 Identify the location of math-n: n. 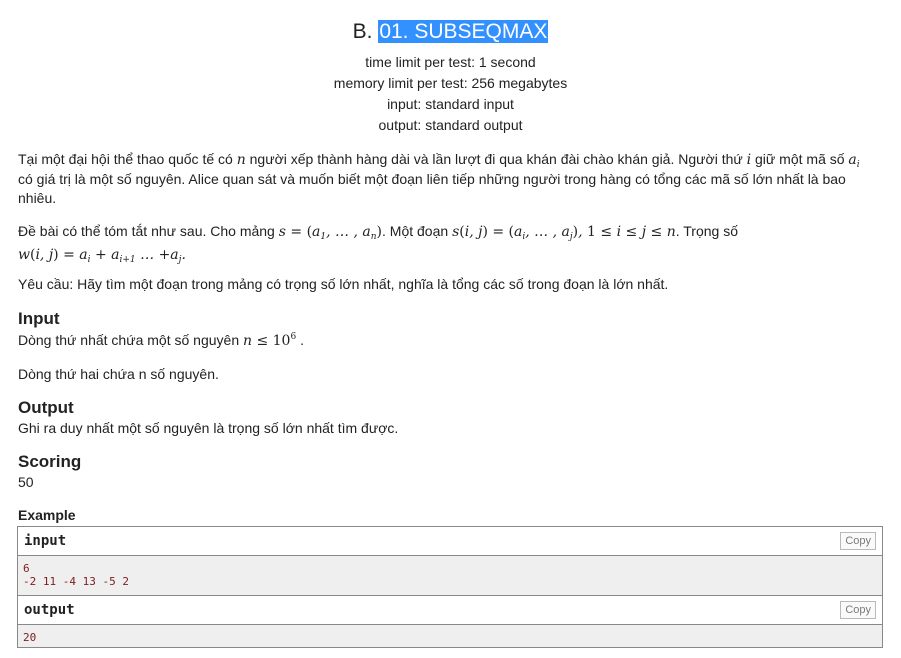
(241, 160).